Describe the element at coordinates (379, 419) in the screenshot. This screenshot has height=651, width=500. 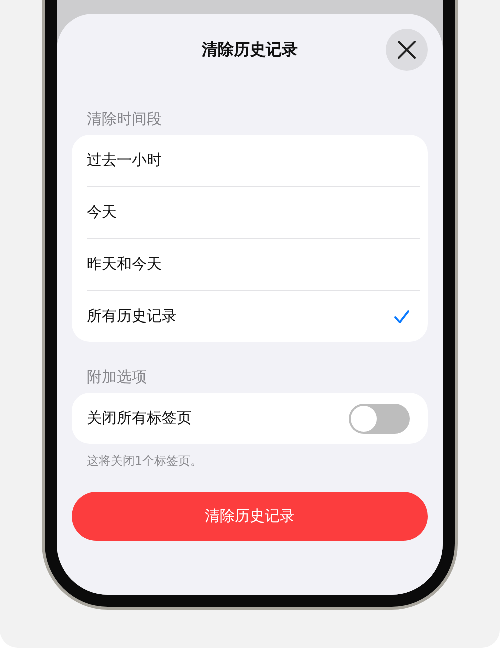
I see `toggle-switch` at that location.